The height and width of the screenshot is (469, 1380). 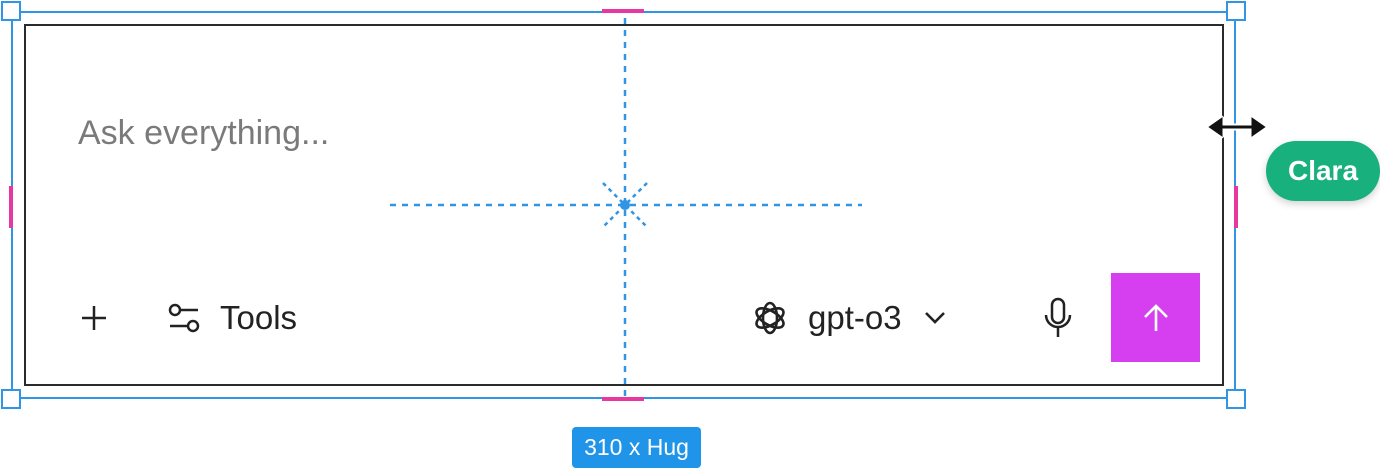 What do you see at coordinates (11, 207) in the screenshot?
I see `midpoint-marker-left` at bounding box center [11, 207].